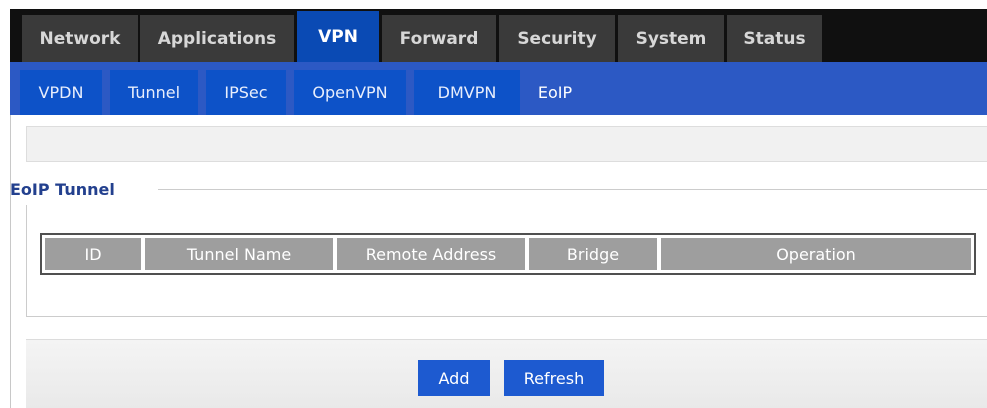 The width and height of the screenshot is (987, 408). I want to click on tab-network: Network, so click(80, 38).